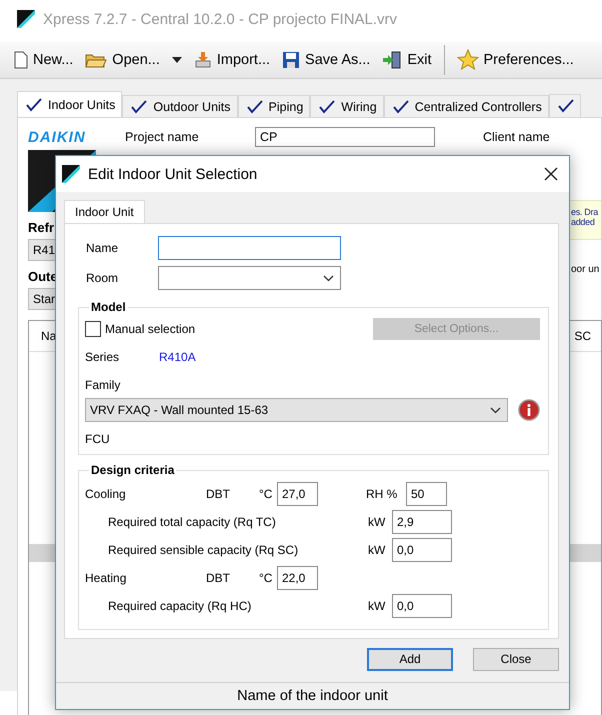  Describe the element at coordinates (392, 60) in the screenshot. I see `exit-door-icon` at that location.